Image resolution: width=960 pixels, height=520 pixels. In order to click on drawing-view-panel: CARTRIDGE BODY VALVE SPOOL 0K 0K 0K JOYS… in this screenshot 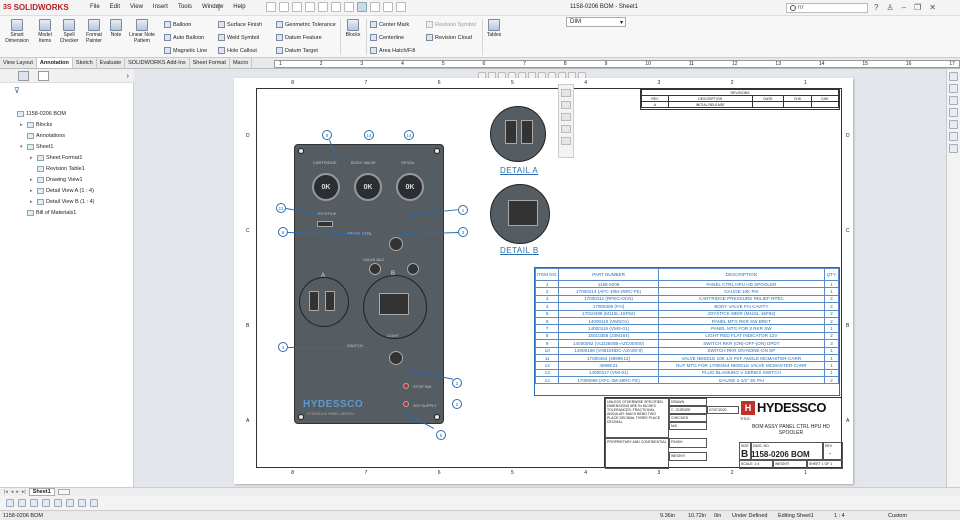, I will do `click(369, 284)`.